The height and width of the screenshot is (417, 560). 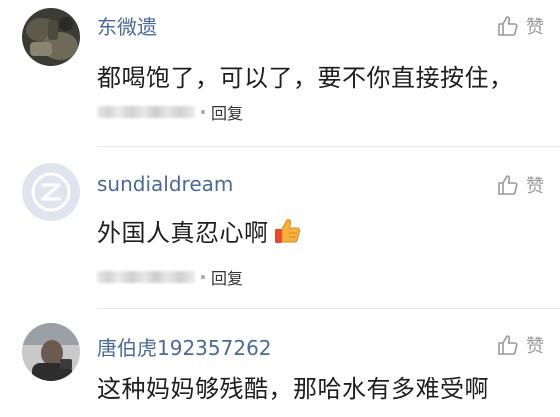 What do you see at coordinates (305, 78) in the screenshot?
I see `comment-text: 都喝饱了，可以了，要不你直接按住，` at bounding box center [305, 78].